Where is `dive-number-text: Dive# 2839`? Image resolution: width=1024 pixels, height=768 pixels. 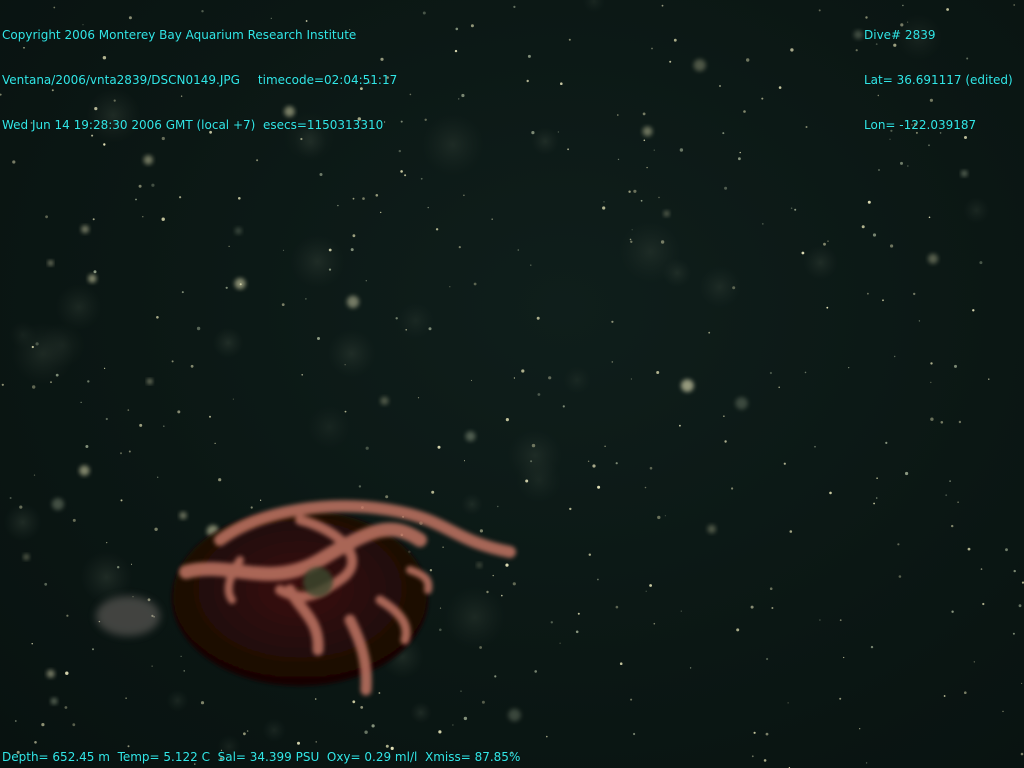 dive-number-text: Dive# 2839 is located at coordinates (900, 35).